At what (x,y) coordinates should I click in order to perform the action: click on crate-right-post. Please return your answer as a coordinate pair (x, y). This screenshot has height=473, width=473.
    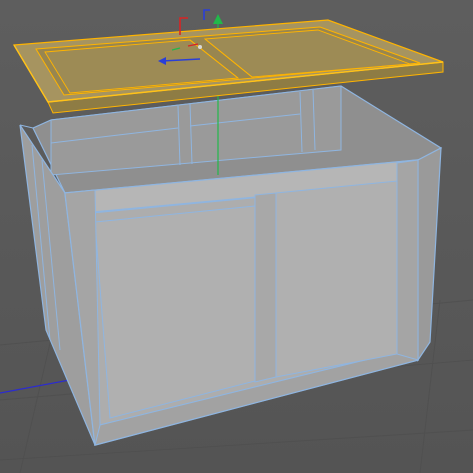
    Looking at the image, I should click on (407, 260).